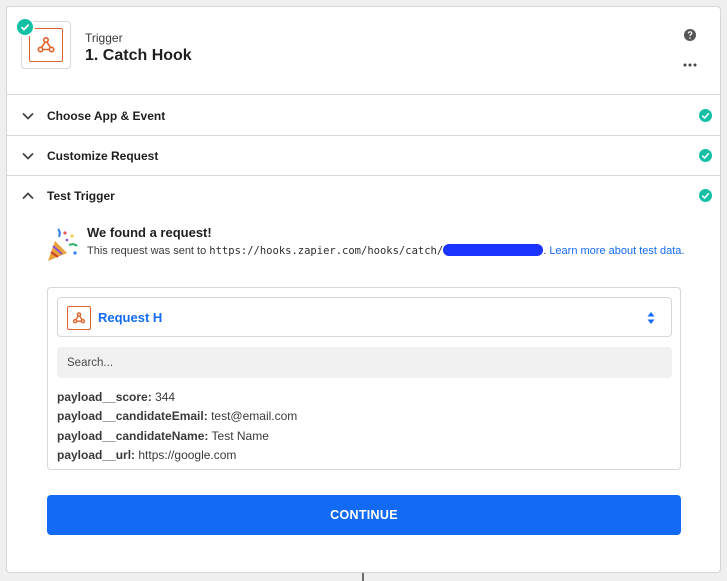  I want to click on section-test-trigger: Test Trigger, so click(363, 196).